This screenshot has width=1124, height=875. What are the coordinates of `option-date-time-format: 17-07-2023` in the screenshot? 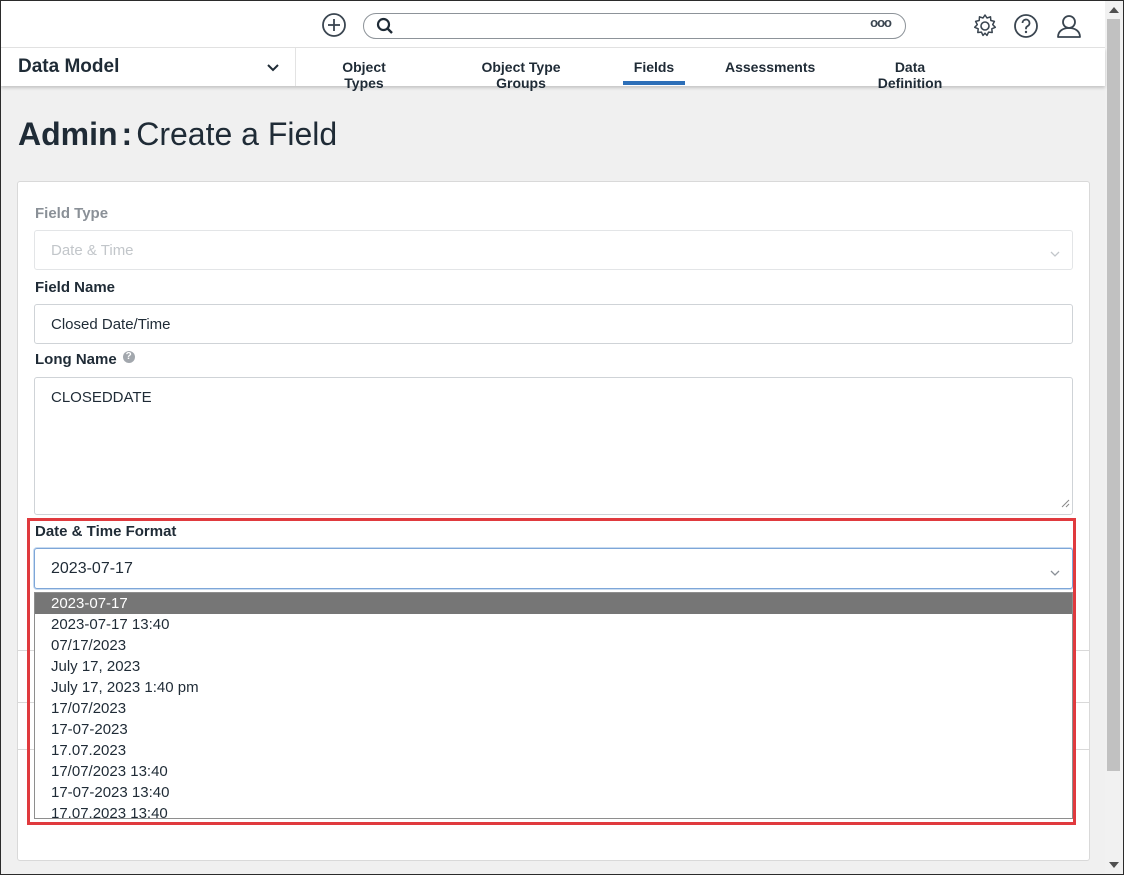 It's located at (553, 729).